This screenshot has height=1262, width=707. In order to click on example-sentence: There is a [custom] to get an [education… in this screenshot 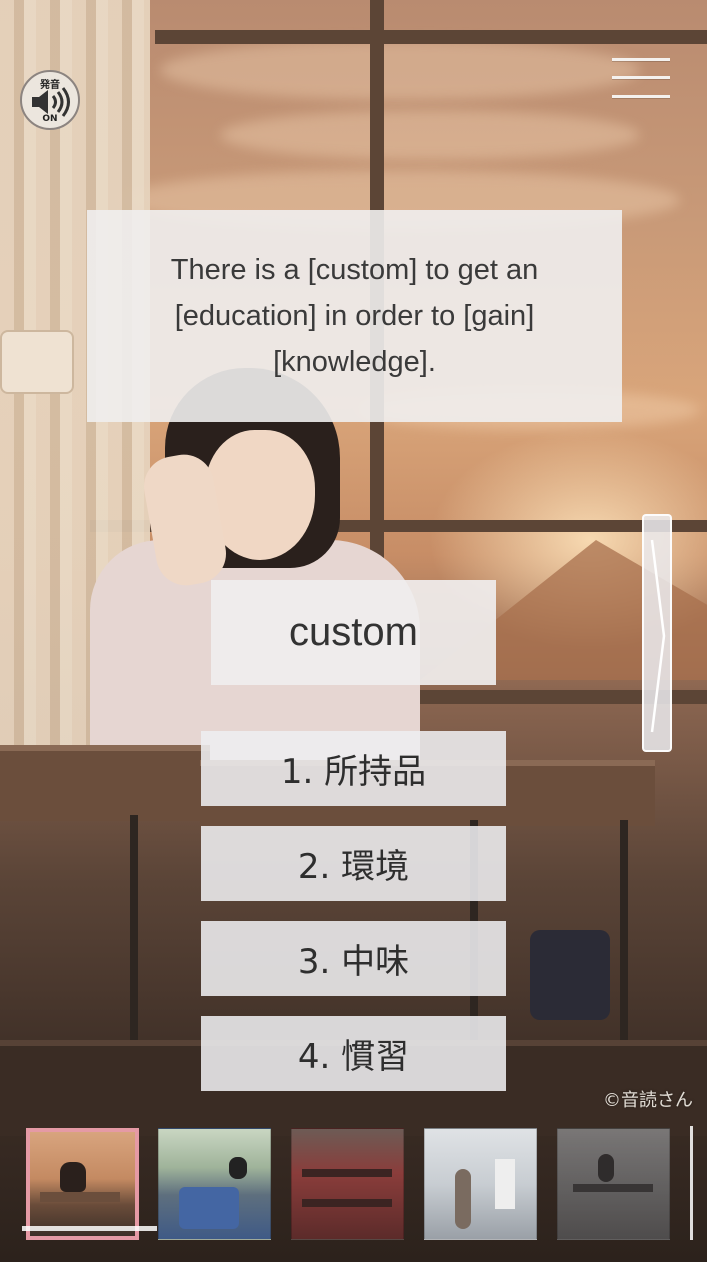, I will do `click(354, 316)`.